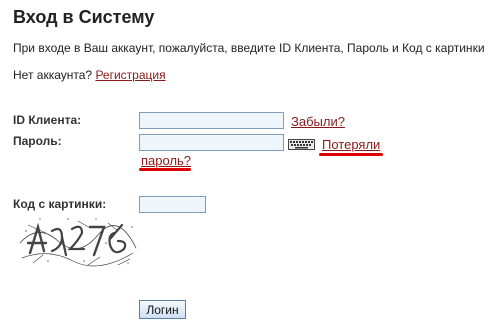 The width and height of the screenshot is (493, 329). Describe the element at coordinates (47, 120) in the screenshot. I see `client-id-label: ID Клиента:` at that location.